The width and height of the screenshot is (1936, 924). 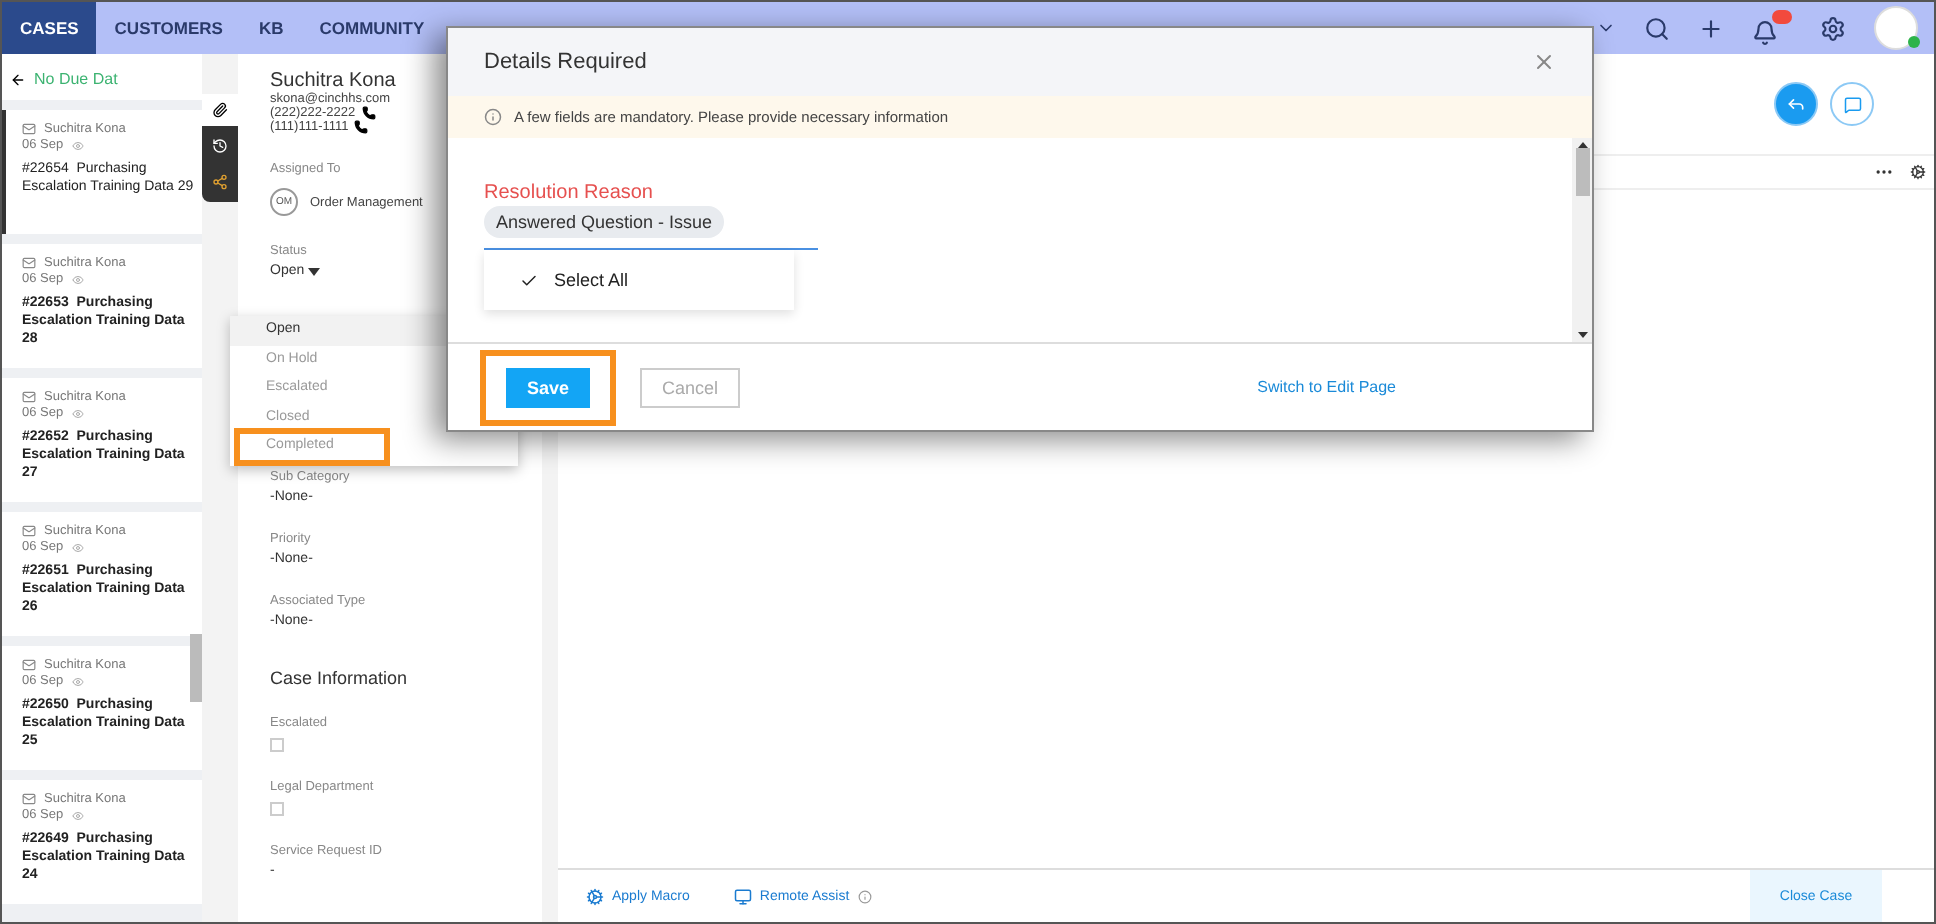 I want to click on nav-tab: KB, so click(x=271, y=28).